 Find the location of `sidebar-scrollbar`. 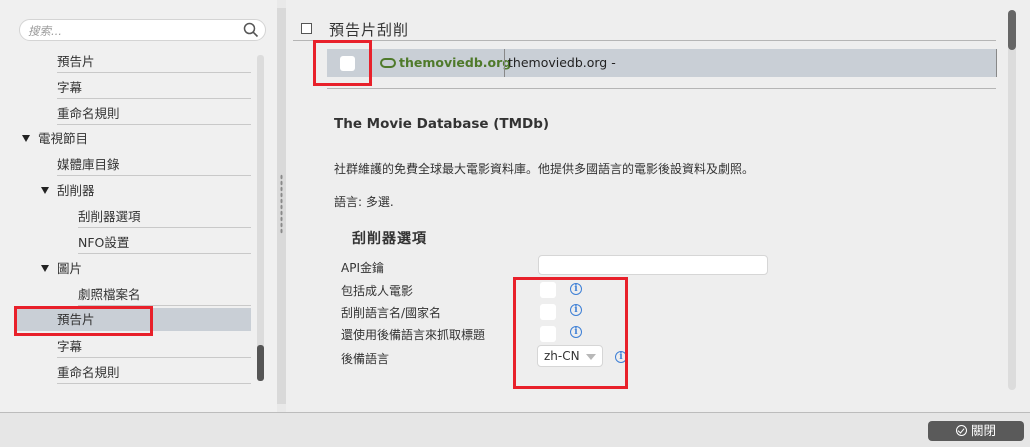

sidebar-scrollbar is located at coordinates (260, 218).